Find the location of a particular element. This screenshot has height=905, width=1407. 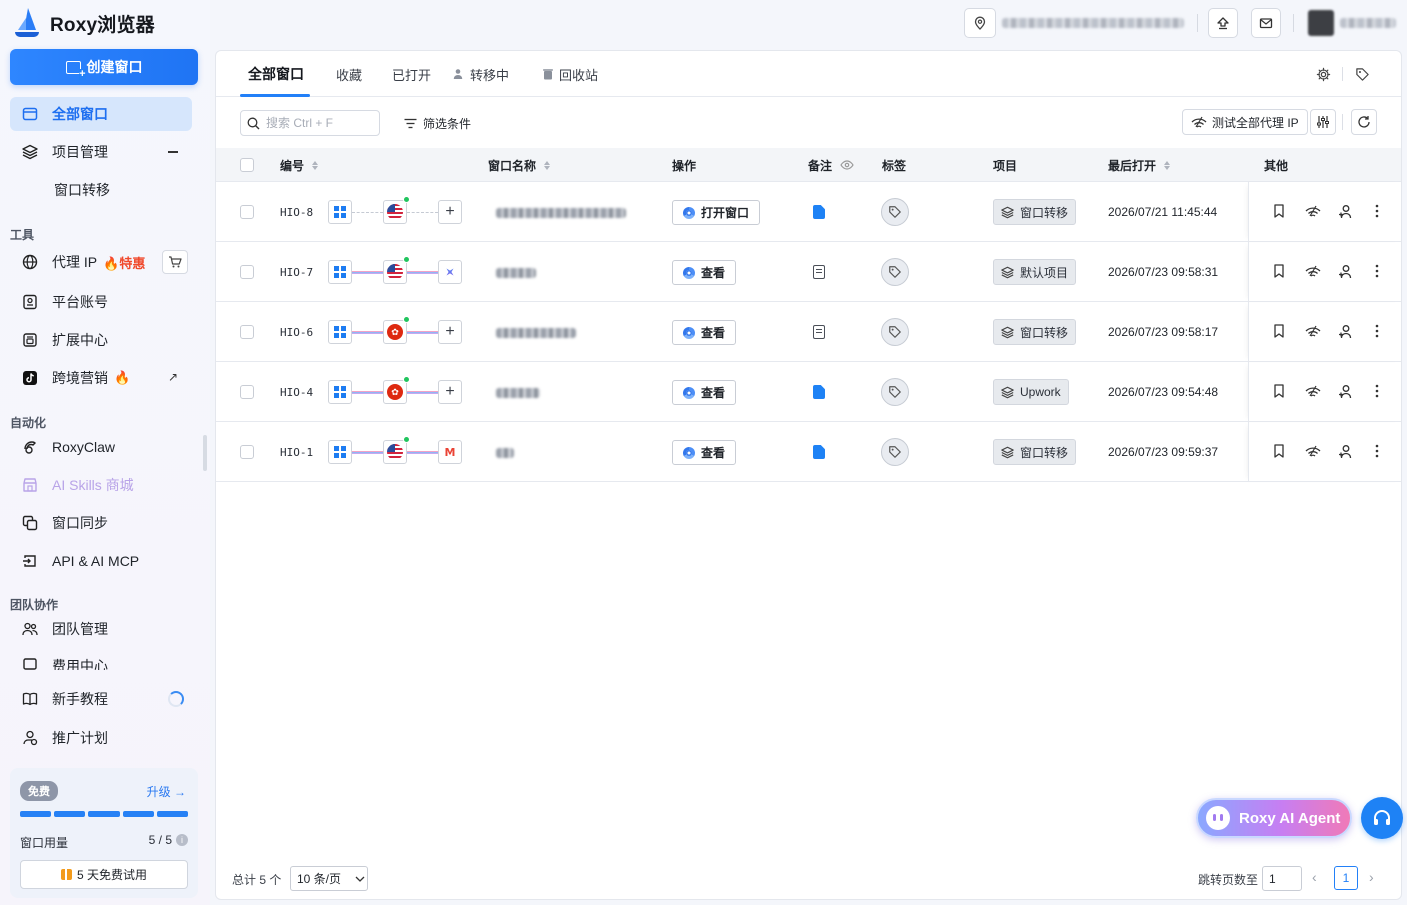

search-input is located at coordinates (316, 123).